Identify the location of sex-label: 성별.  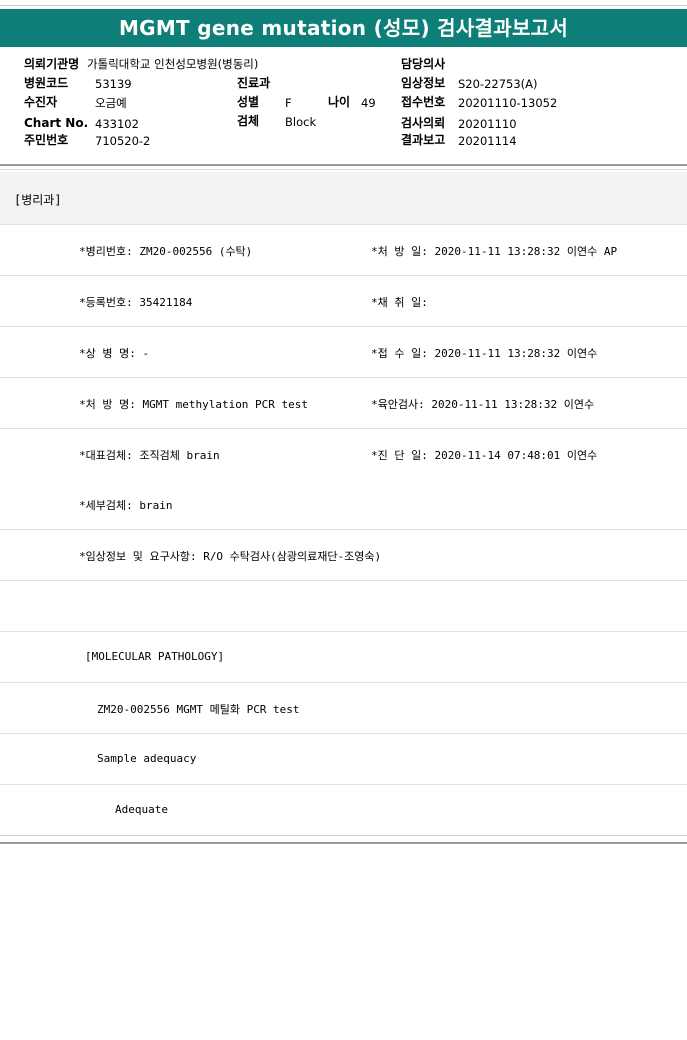
(248, 102).